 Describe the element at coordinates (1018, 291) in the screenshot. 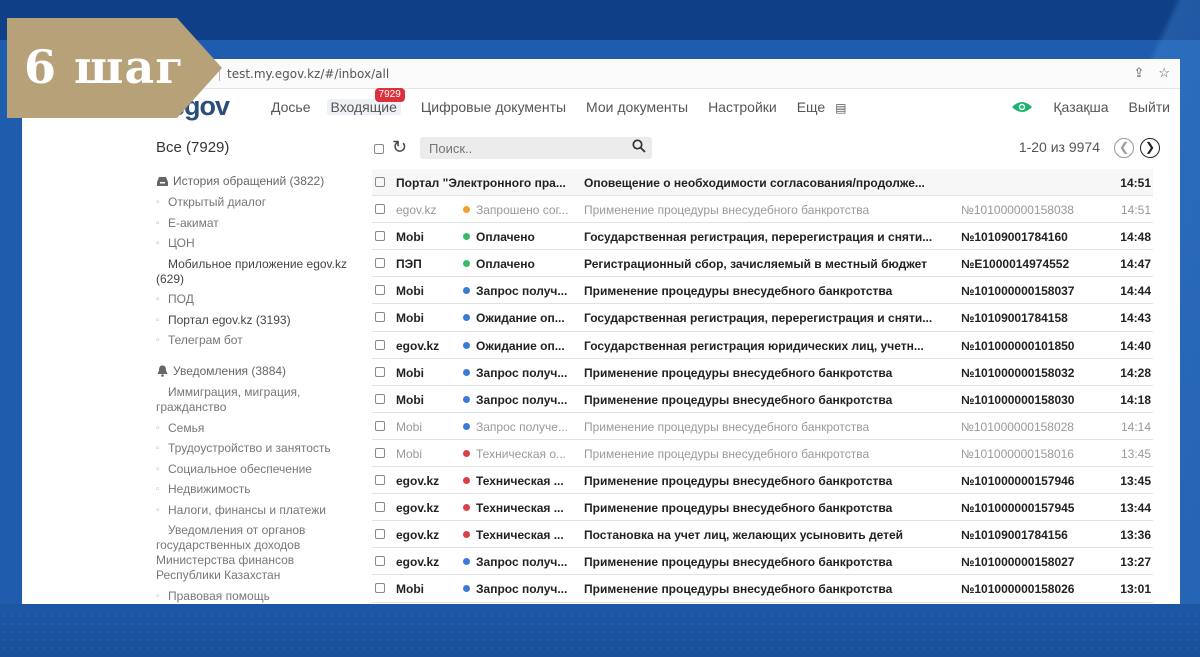

I see `number-cell: №101000000158037` at that location.